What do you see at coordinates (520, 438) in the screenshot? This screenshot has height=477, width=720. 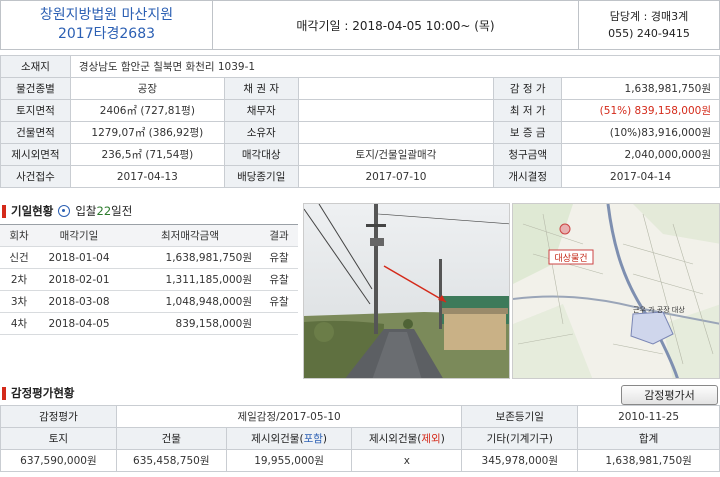 I see `machinery-header: 기타(기계기구)` at bounding box center [520, 438].